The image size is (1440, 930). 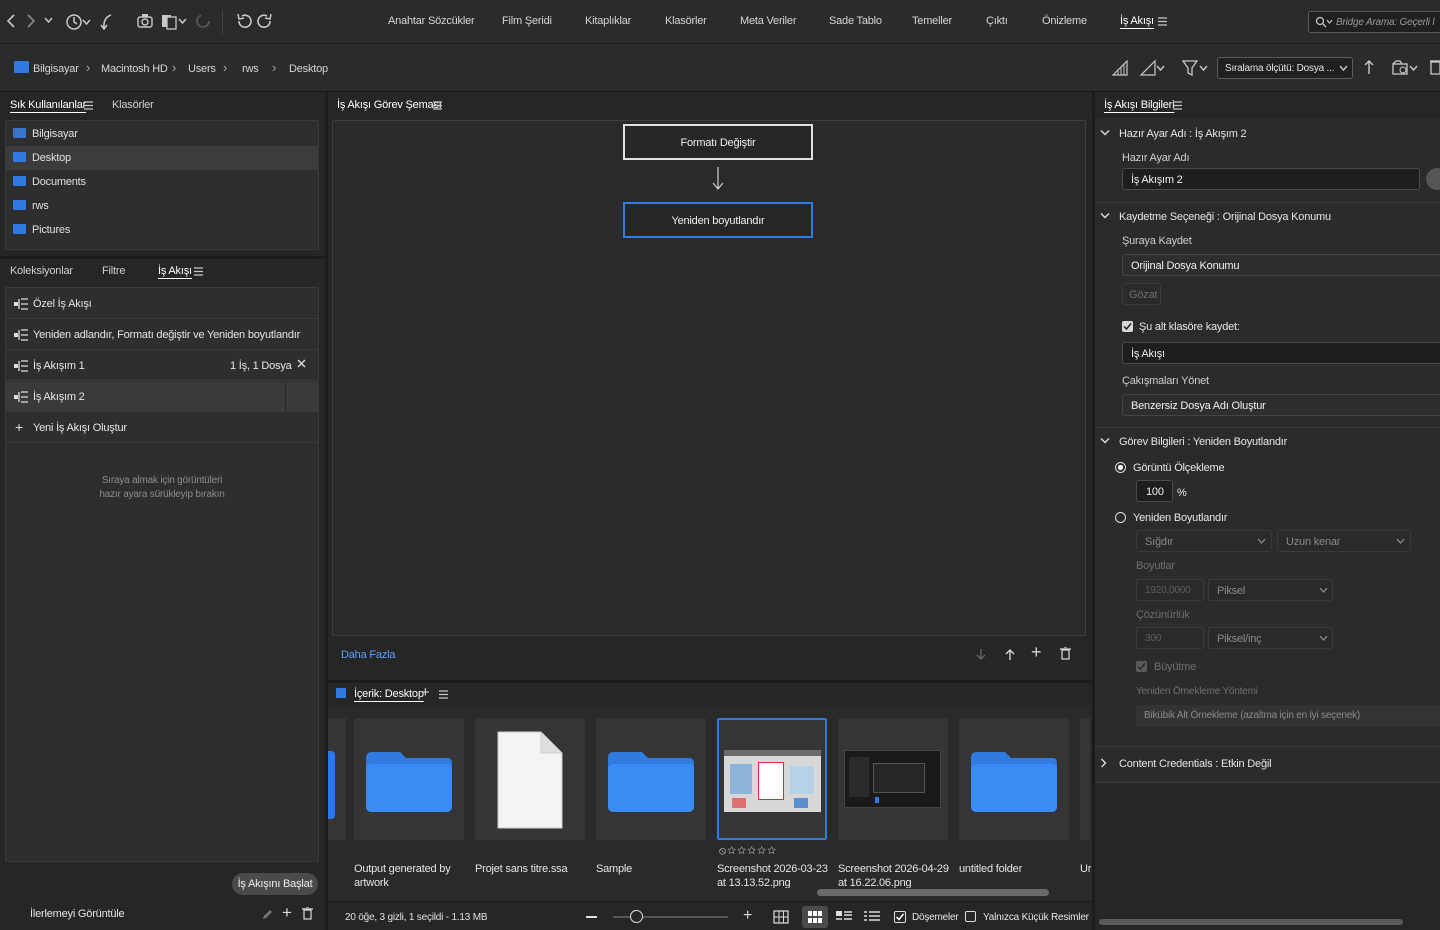 I want to click on breadcrumb-users: Users, so click(x=202, y=69).